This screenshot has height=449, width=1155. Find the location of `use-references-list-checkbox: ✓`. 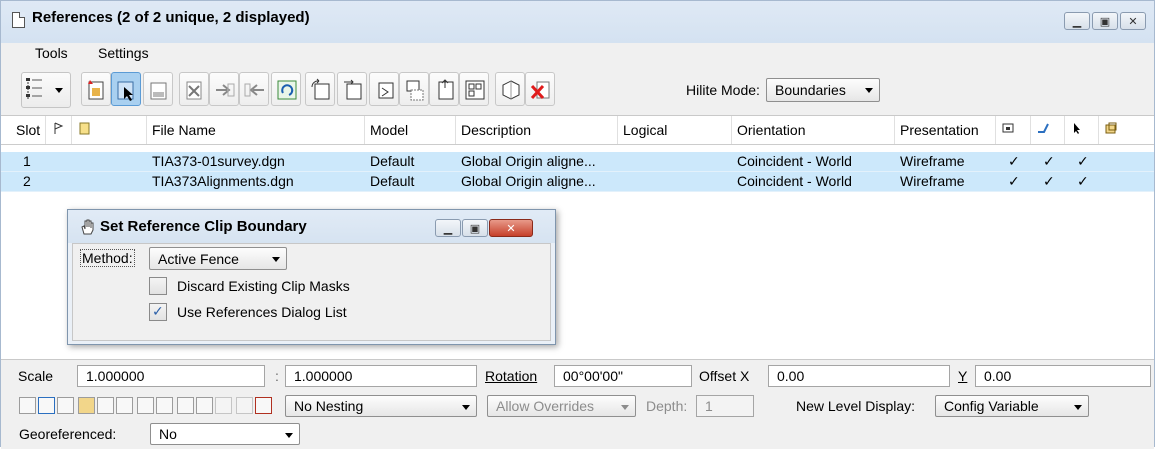

use-references-list-checkbox: ✓ is located at coordinates (158, 312).